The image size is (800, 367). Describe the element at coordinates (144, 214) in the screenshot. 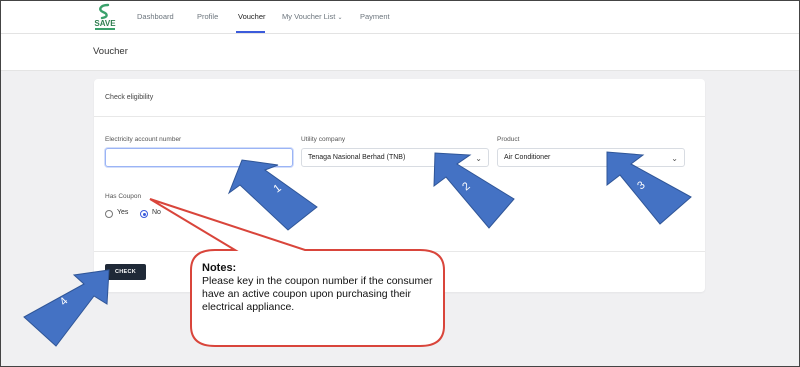

I see `coupon-no-radio` at that location.